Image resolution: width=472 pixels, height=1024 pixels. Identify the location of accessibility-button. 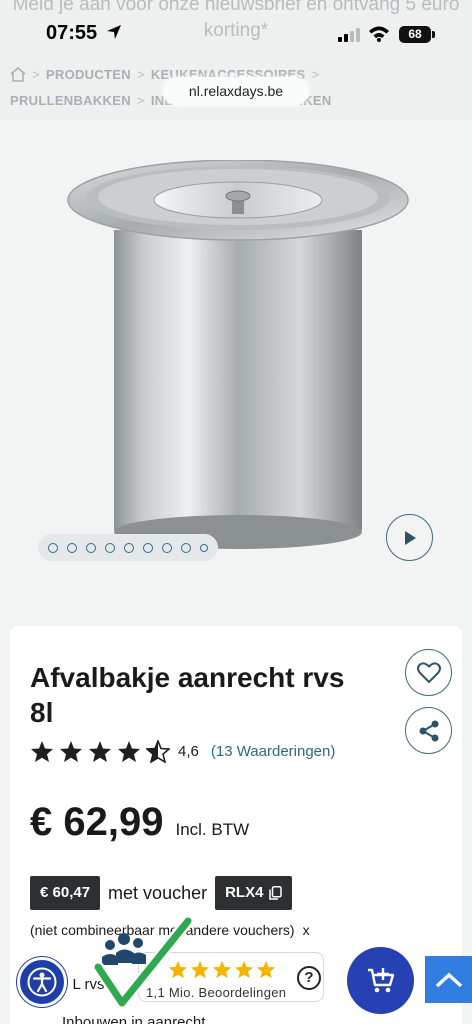
(42, 982).